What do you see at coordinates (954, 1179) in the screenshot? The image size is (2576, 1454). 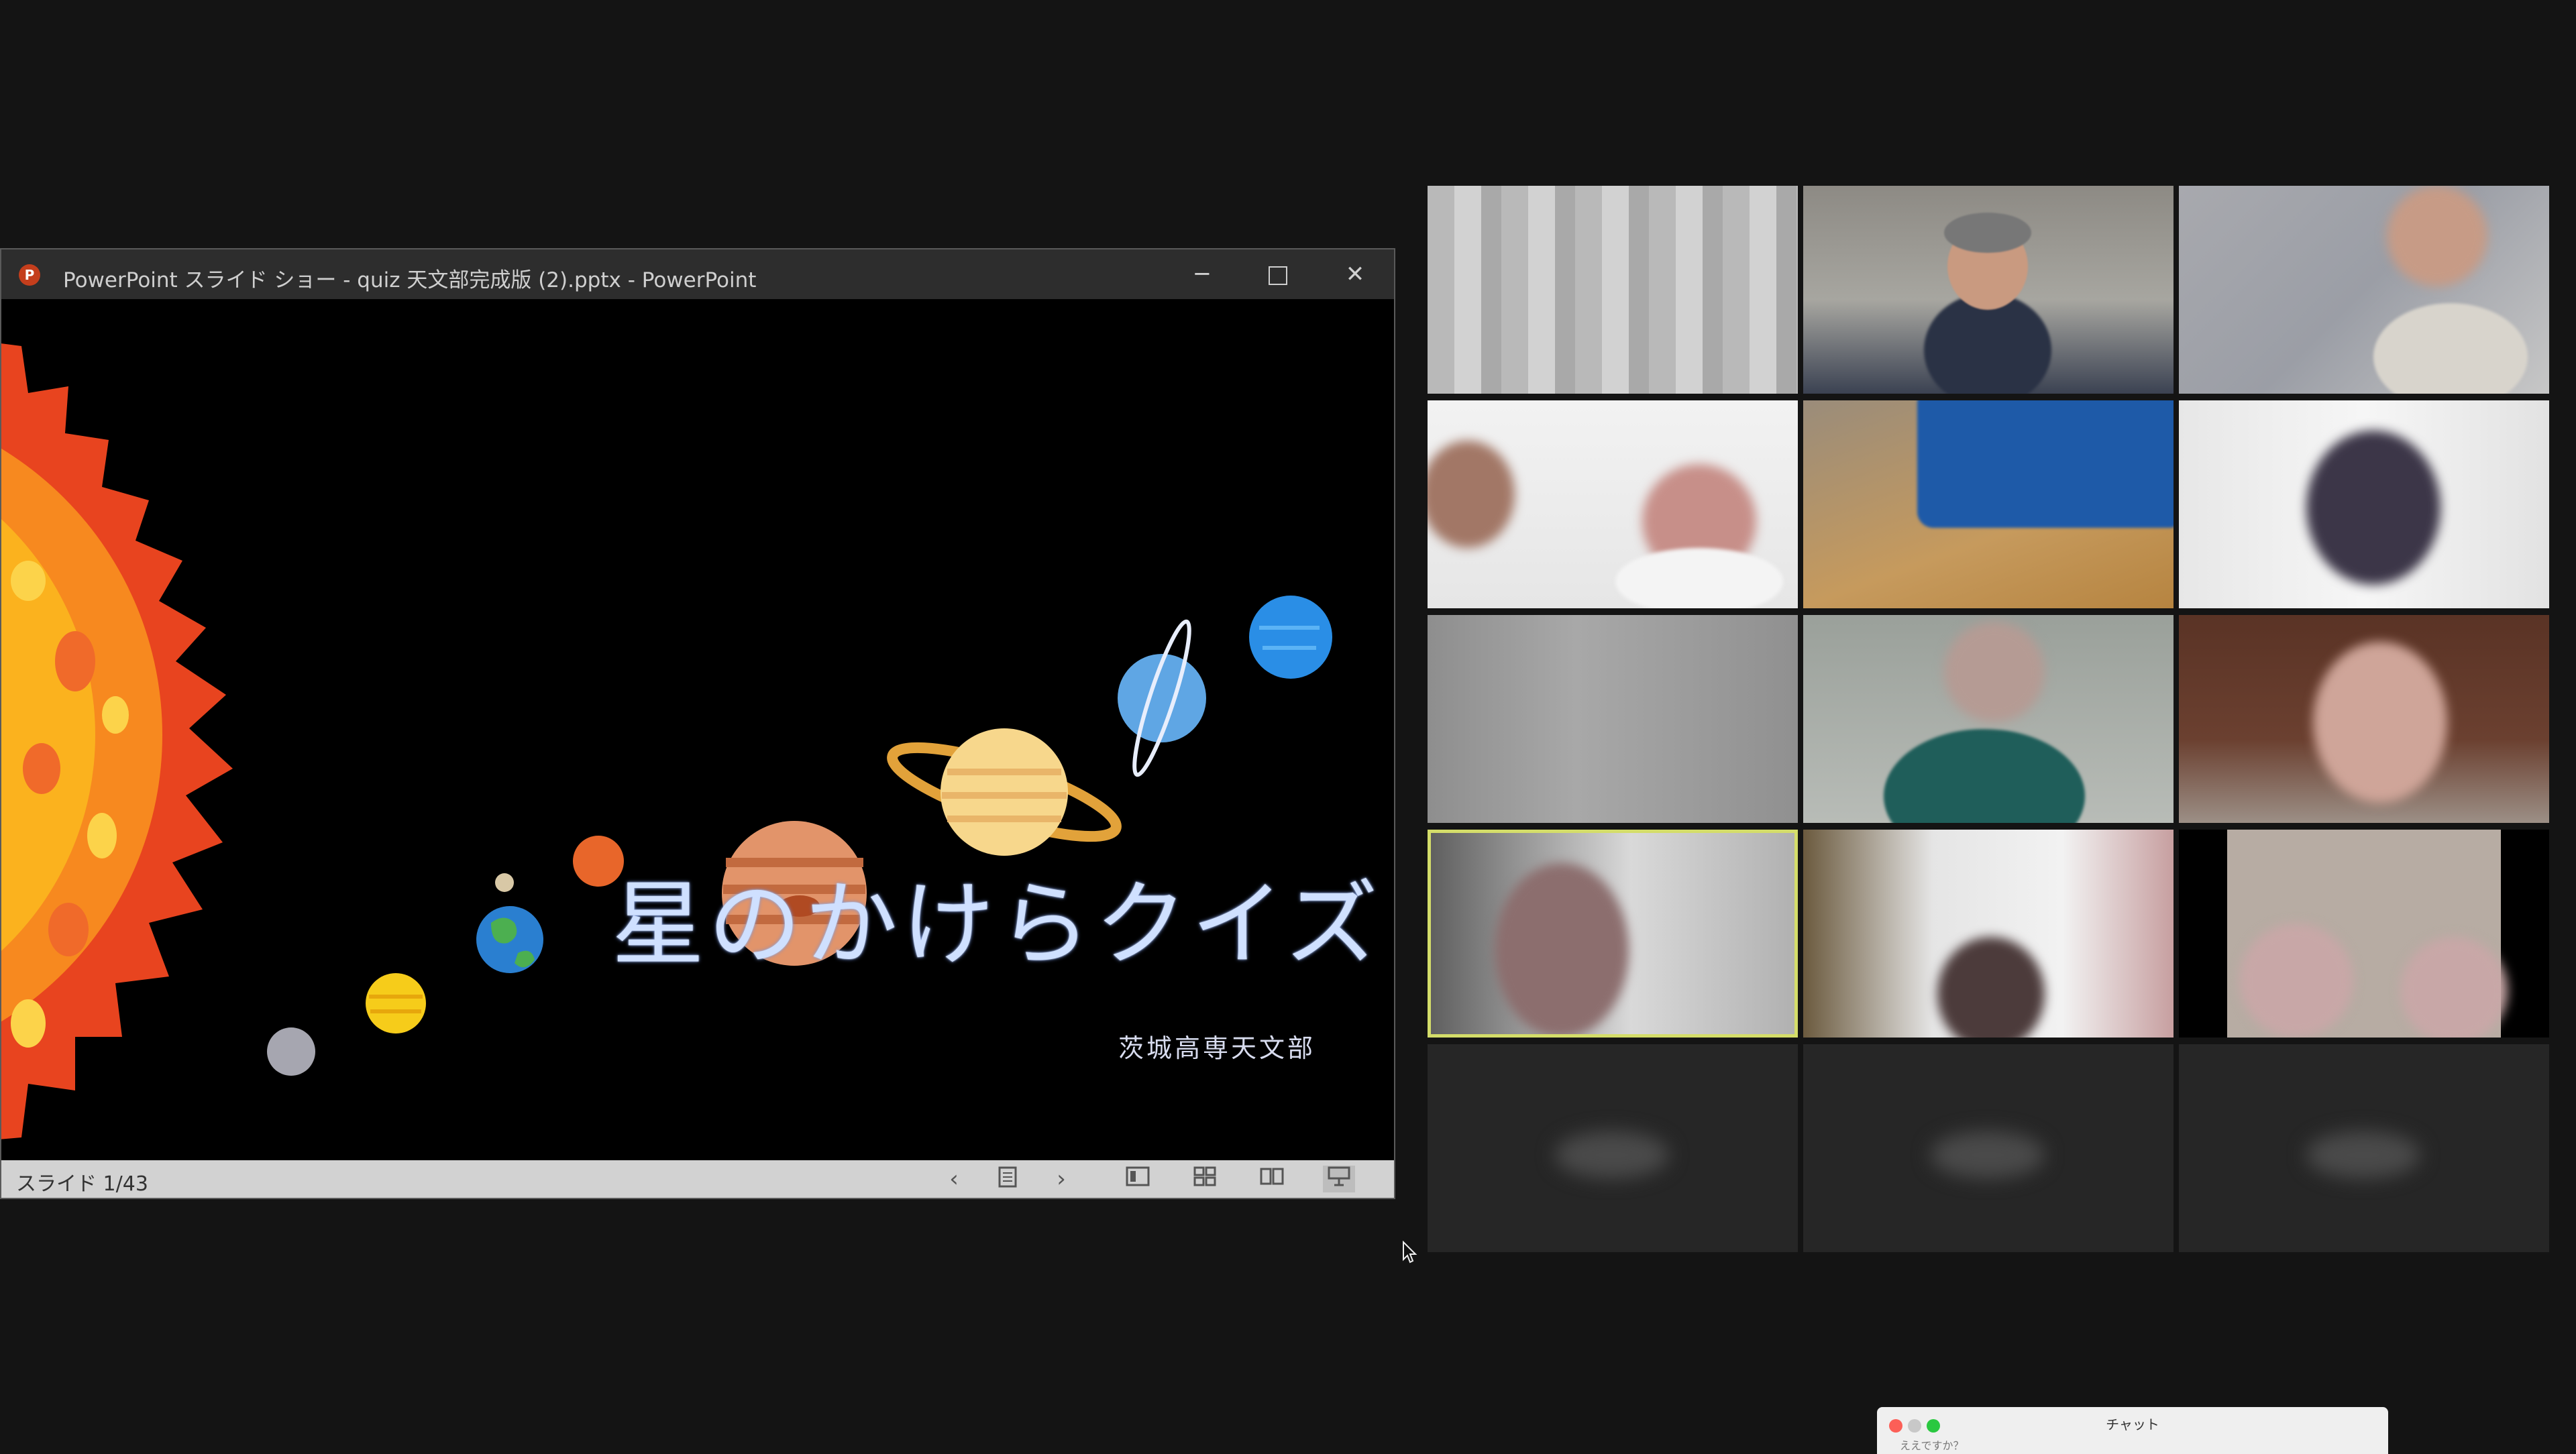 I see `previous-slide-button: ‹` at bounding box center [954, 1179].